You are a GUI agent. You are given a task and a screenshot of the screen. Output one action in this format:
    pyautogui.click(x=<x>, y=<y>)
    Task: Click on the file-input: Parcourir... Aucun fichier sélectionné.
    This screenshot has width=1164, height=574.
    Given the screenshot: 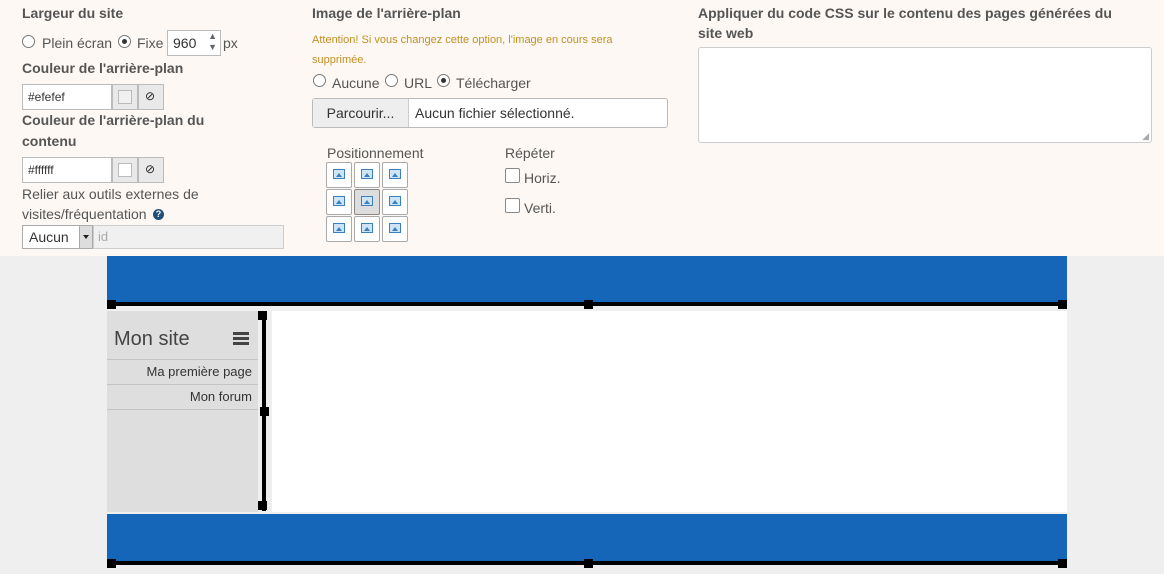 What is the action you would take?
    pyautogui.click(x=490, y=113)
    